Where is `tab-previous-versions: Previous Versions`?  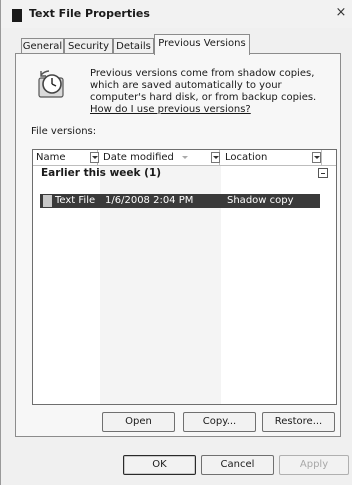 tab-previous-versions: Previous Versions is located at coordinates (202, 44).